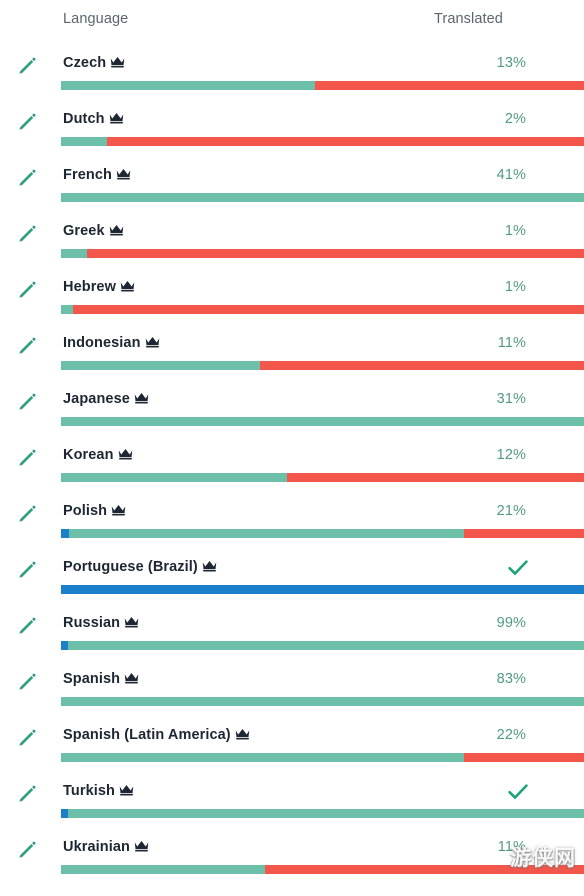 The image size is (584, 896). Describe the element at coordinates (102, 343) in the screenshot. I see `language-name-label: Indonesian` at that location.